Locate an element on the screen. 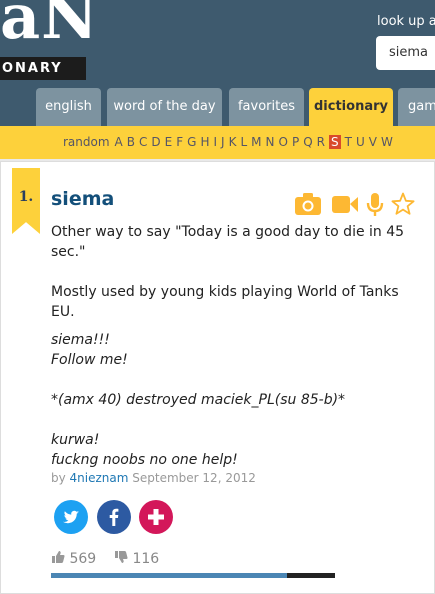 The height and width of the screenshot is (594, 435). letter-link-f: F is located at coordinates (179, 142).